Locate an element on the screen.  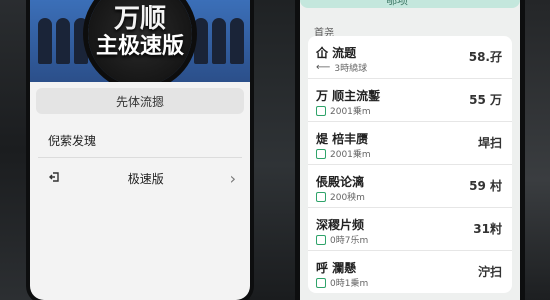
list-item: 仚 流题 ⟵ 3時繞球 58.孖 is located at coordinates (410, 57).